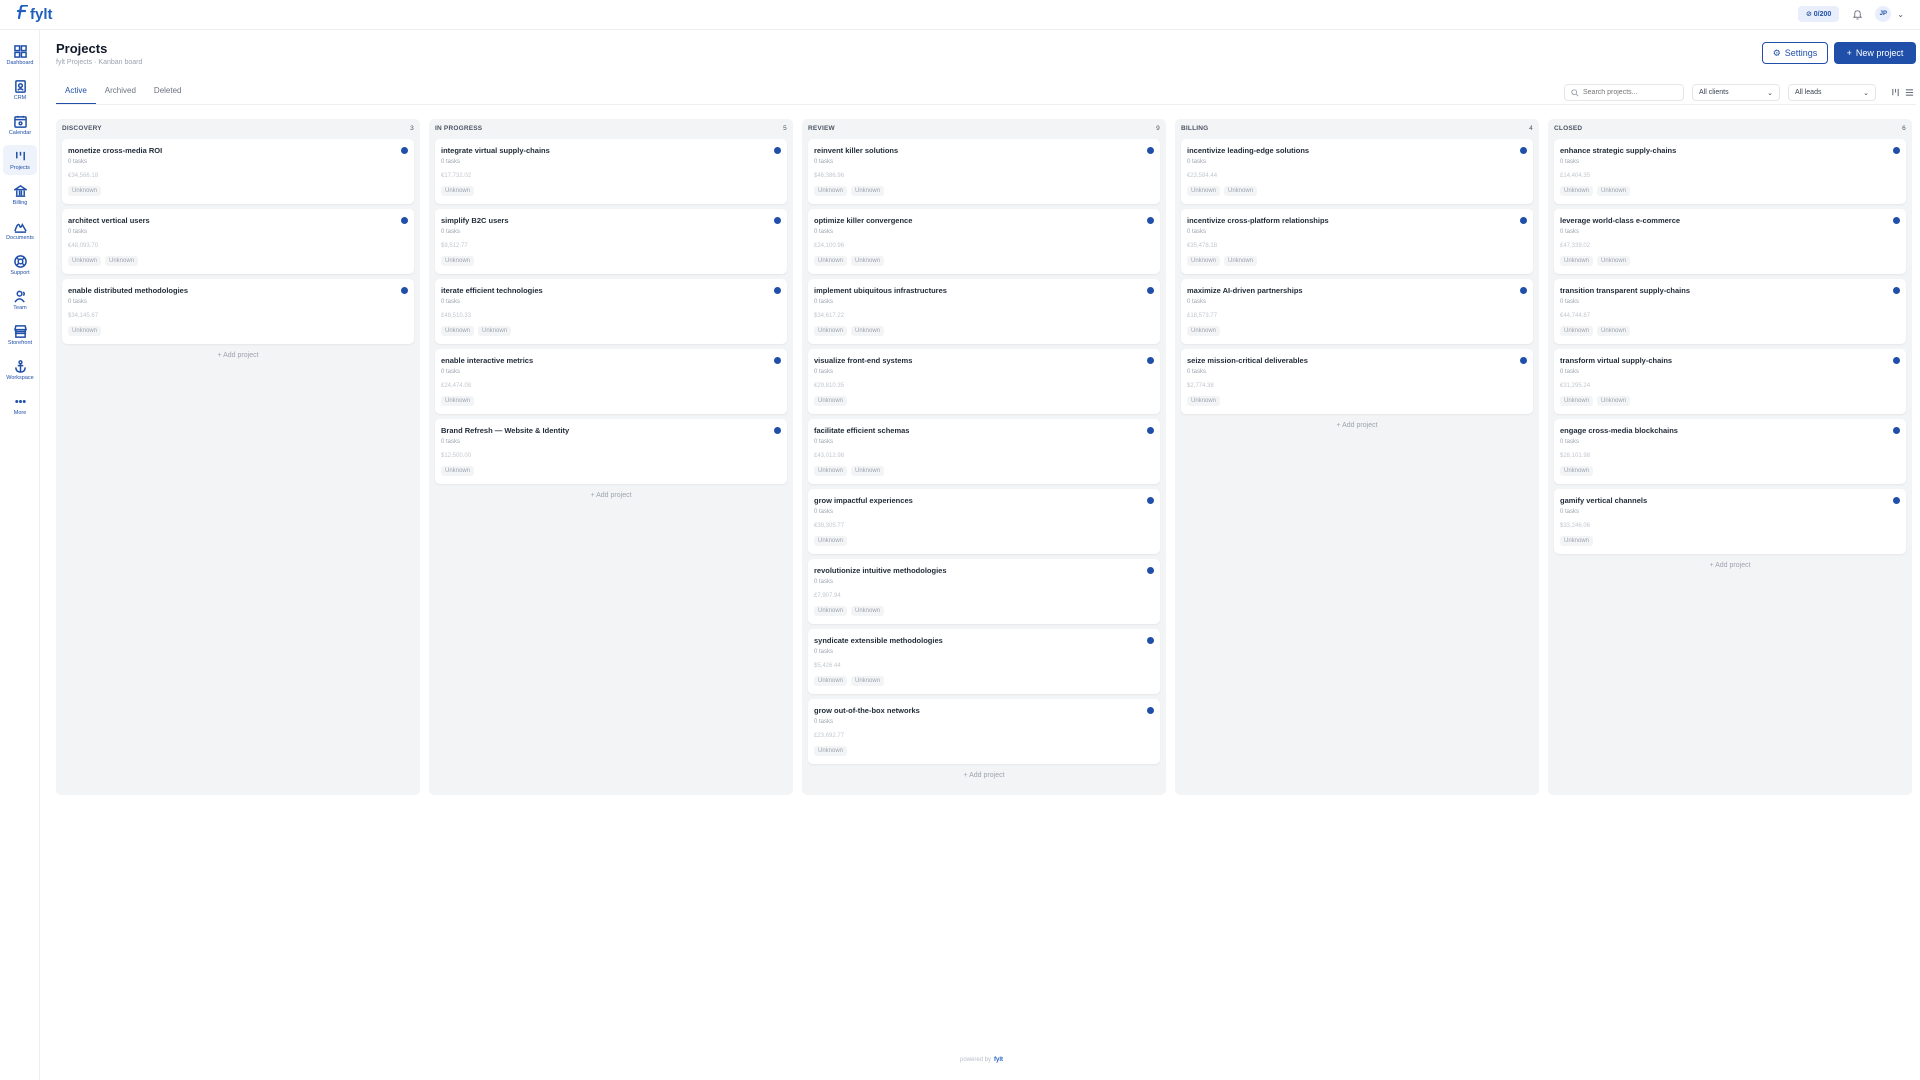  I want to click on sidebar-item-team: Team, so click(20, 300).